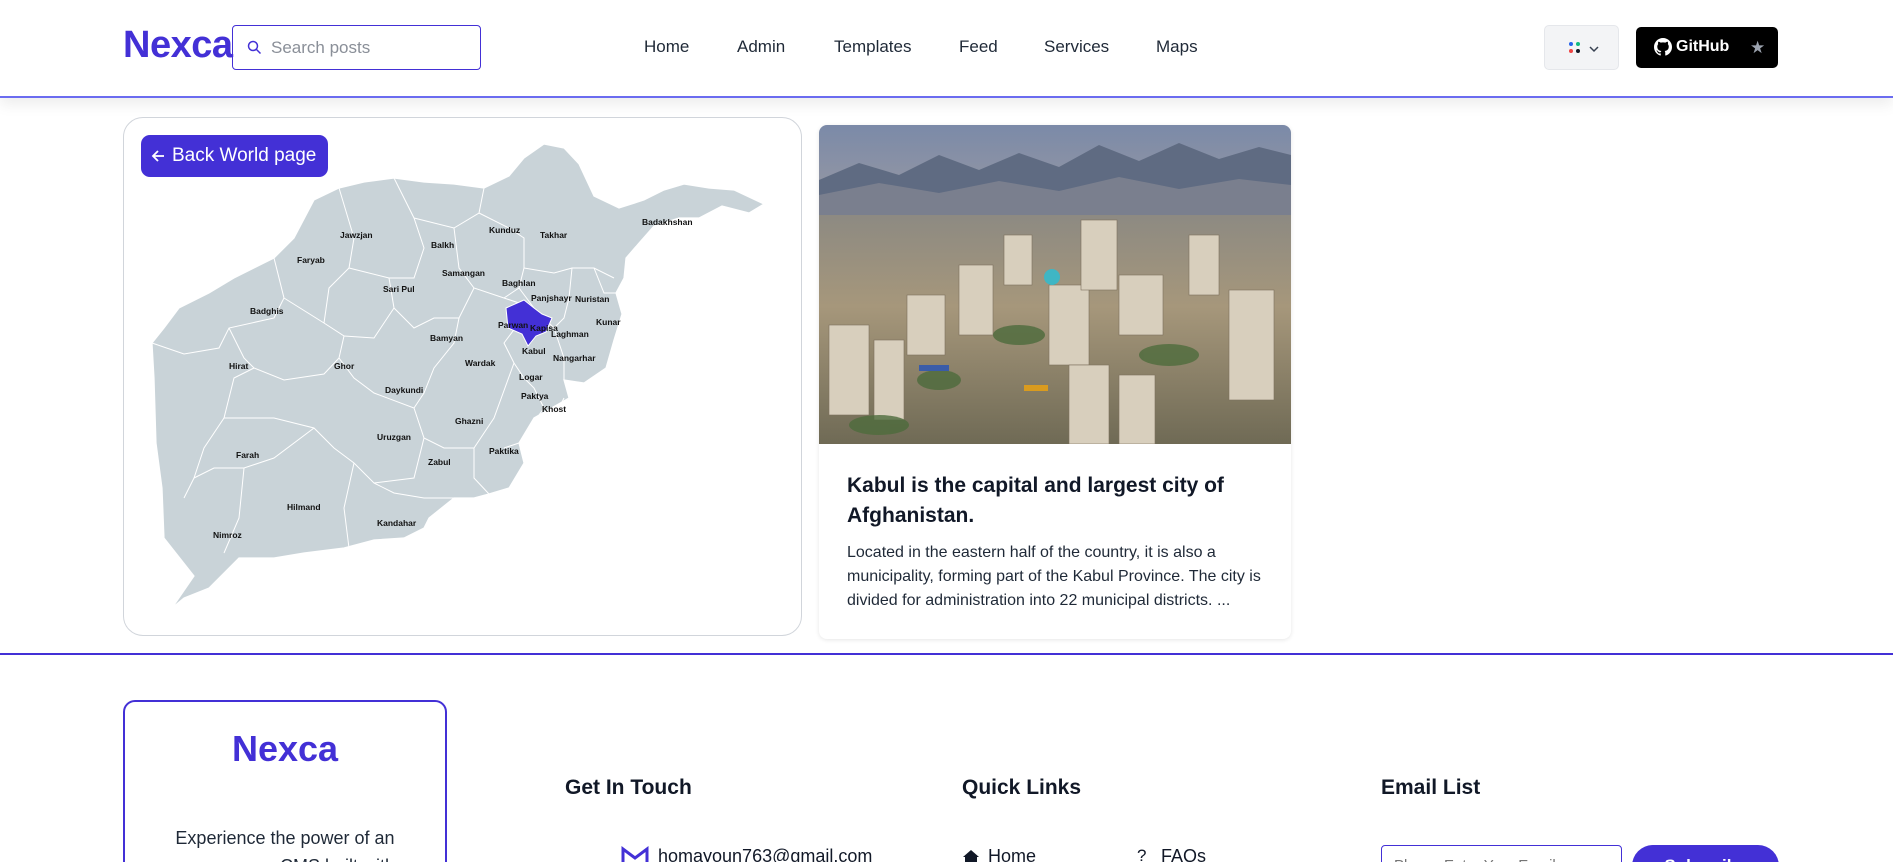  What do you see at coordinates (1501, 853) in the screenshot?
I see `newsletter-email-input` at bounding box center [1501, 853].